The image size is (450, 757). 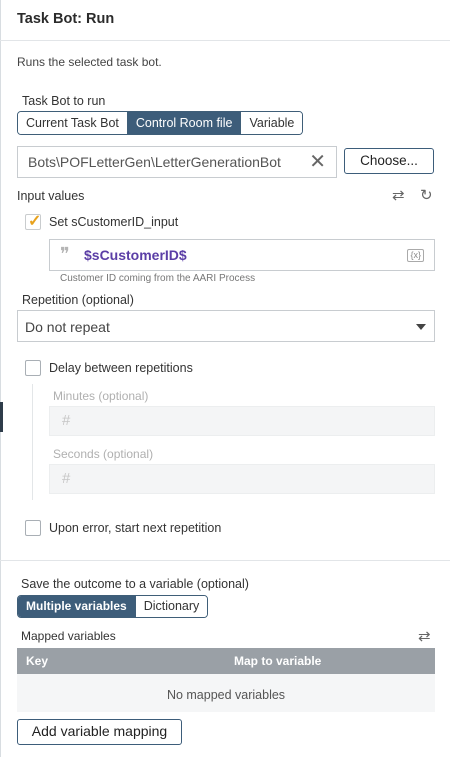 I want to click on delay-checkbox, so click(x=33, y=368).